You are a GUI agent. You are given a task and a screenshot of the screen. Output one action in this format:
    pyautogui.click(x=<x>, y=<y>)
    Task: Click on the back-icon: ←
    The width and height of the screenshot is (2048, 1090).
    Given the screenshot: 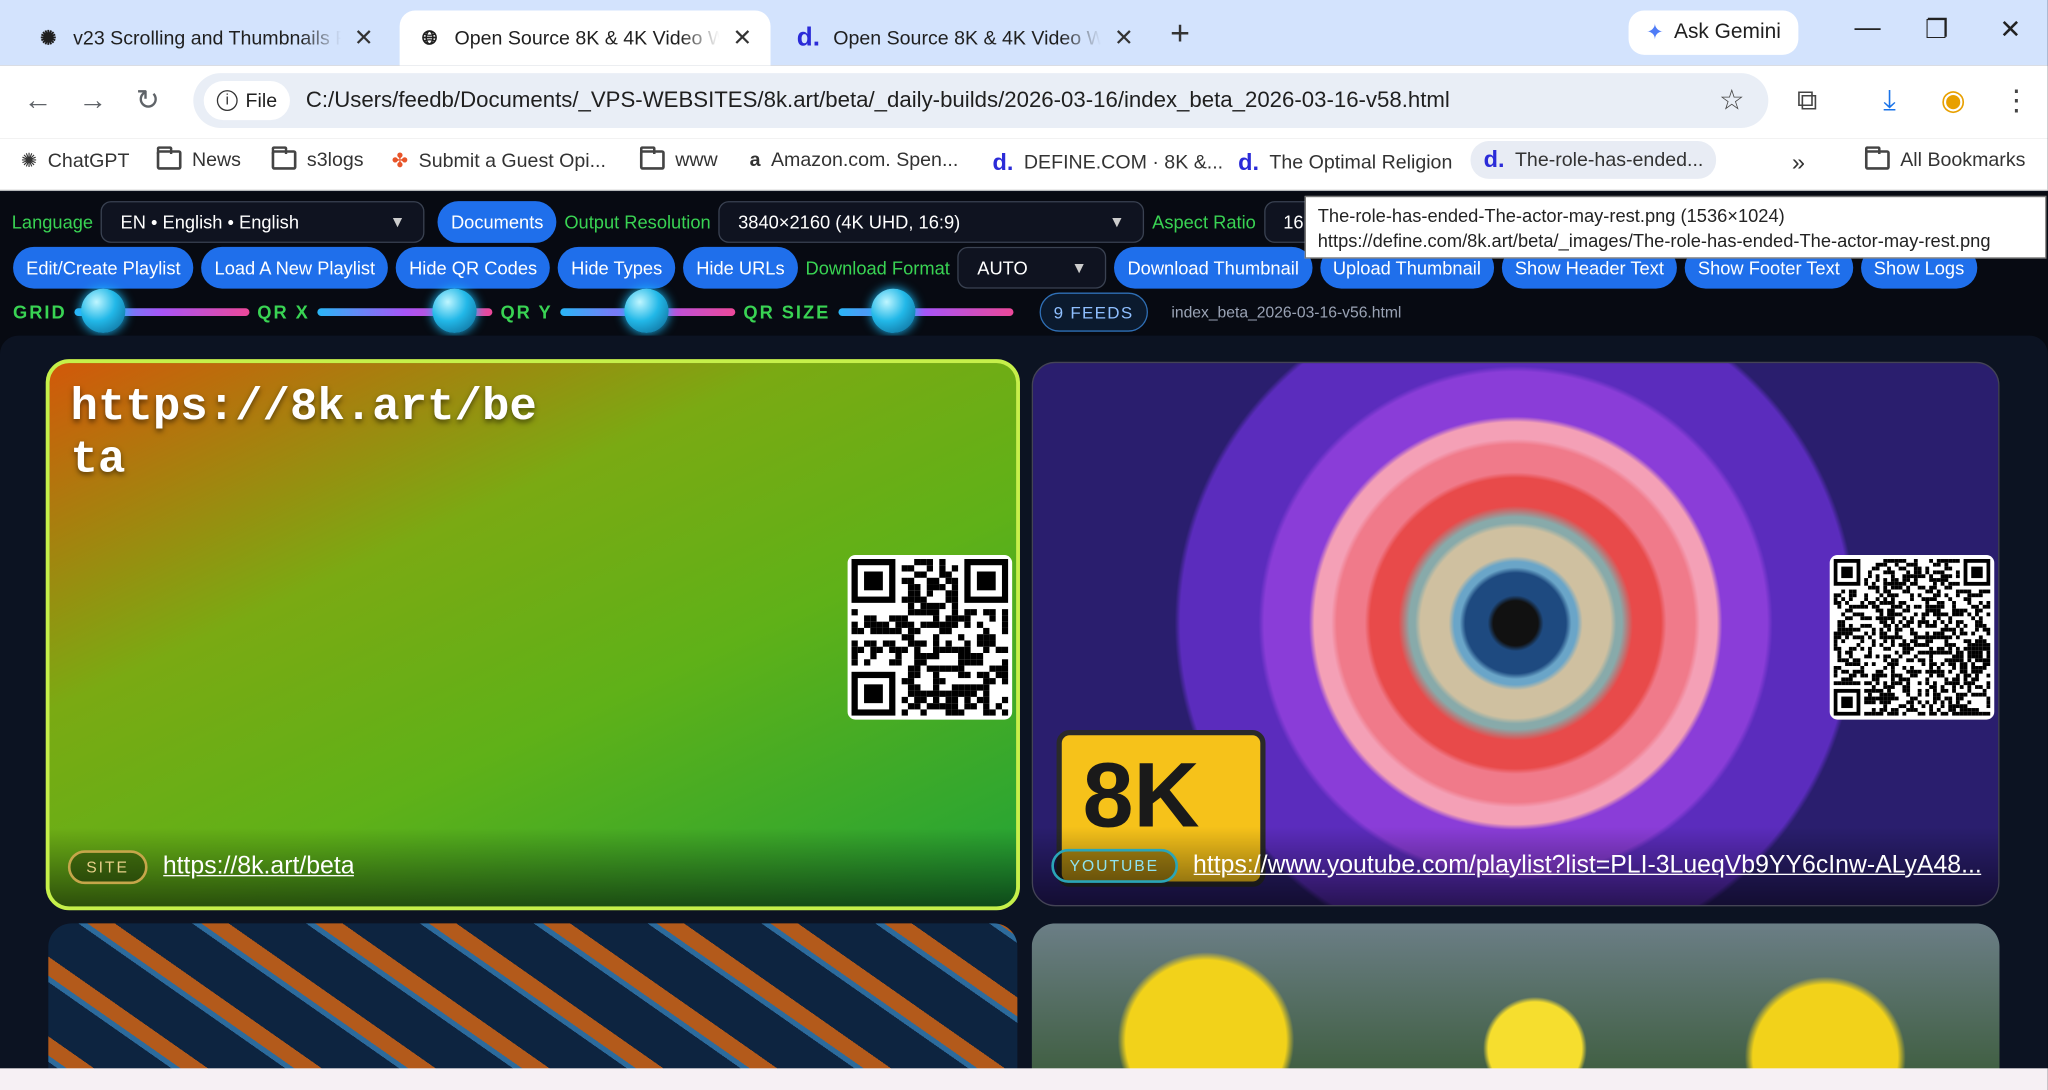 What is the action you would take?
    pyautogui.click(x=38, y=101)
    